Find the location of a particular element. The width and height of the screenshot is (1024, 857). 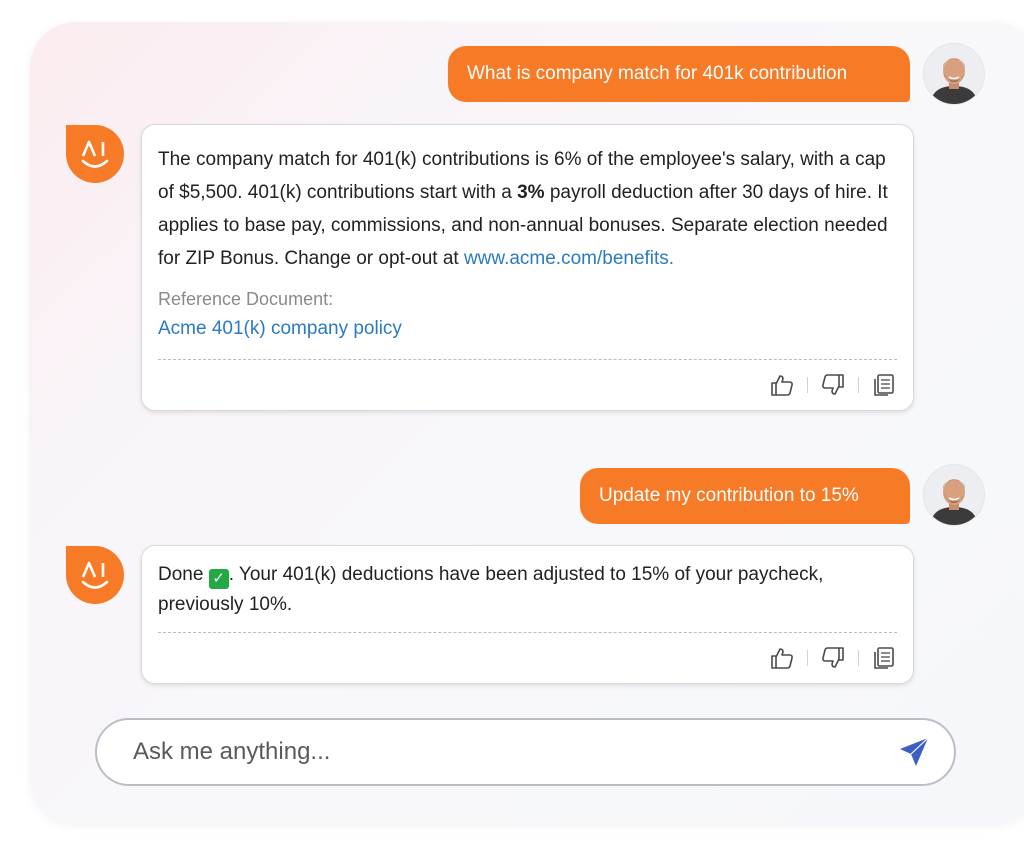

highlight-percentage: 3% is located at coordinates (531, 192).